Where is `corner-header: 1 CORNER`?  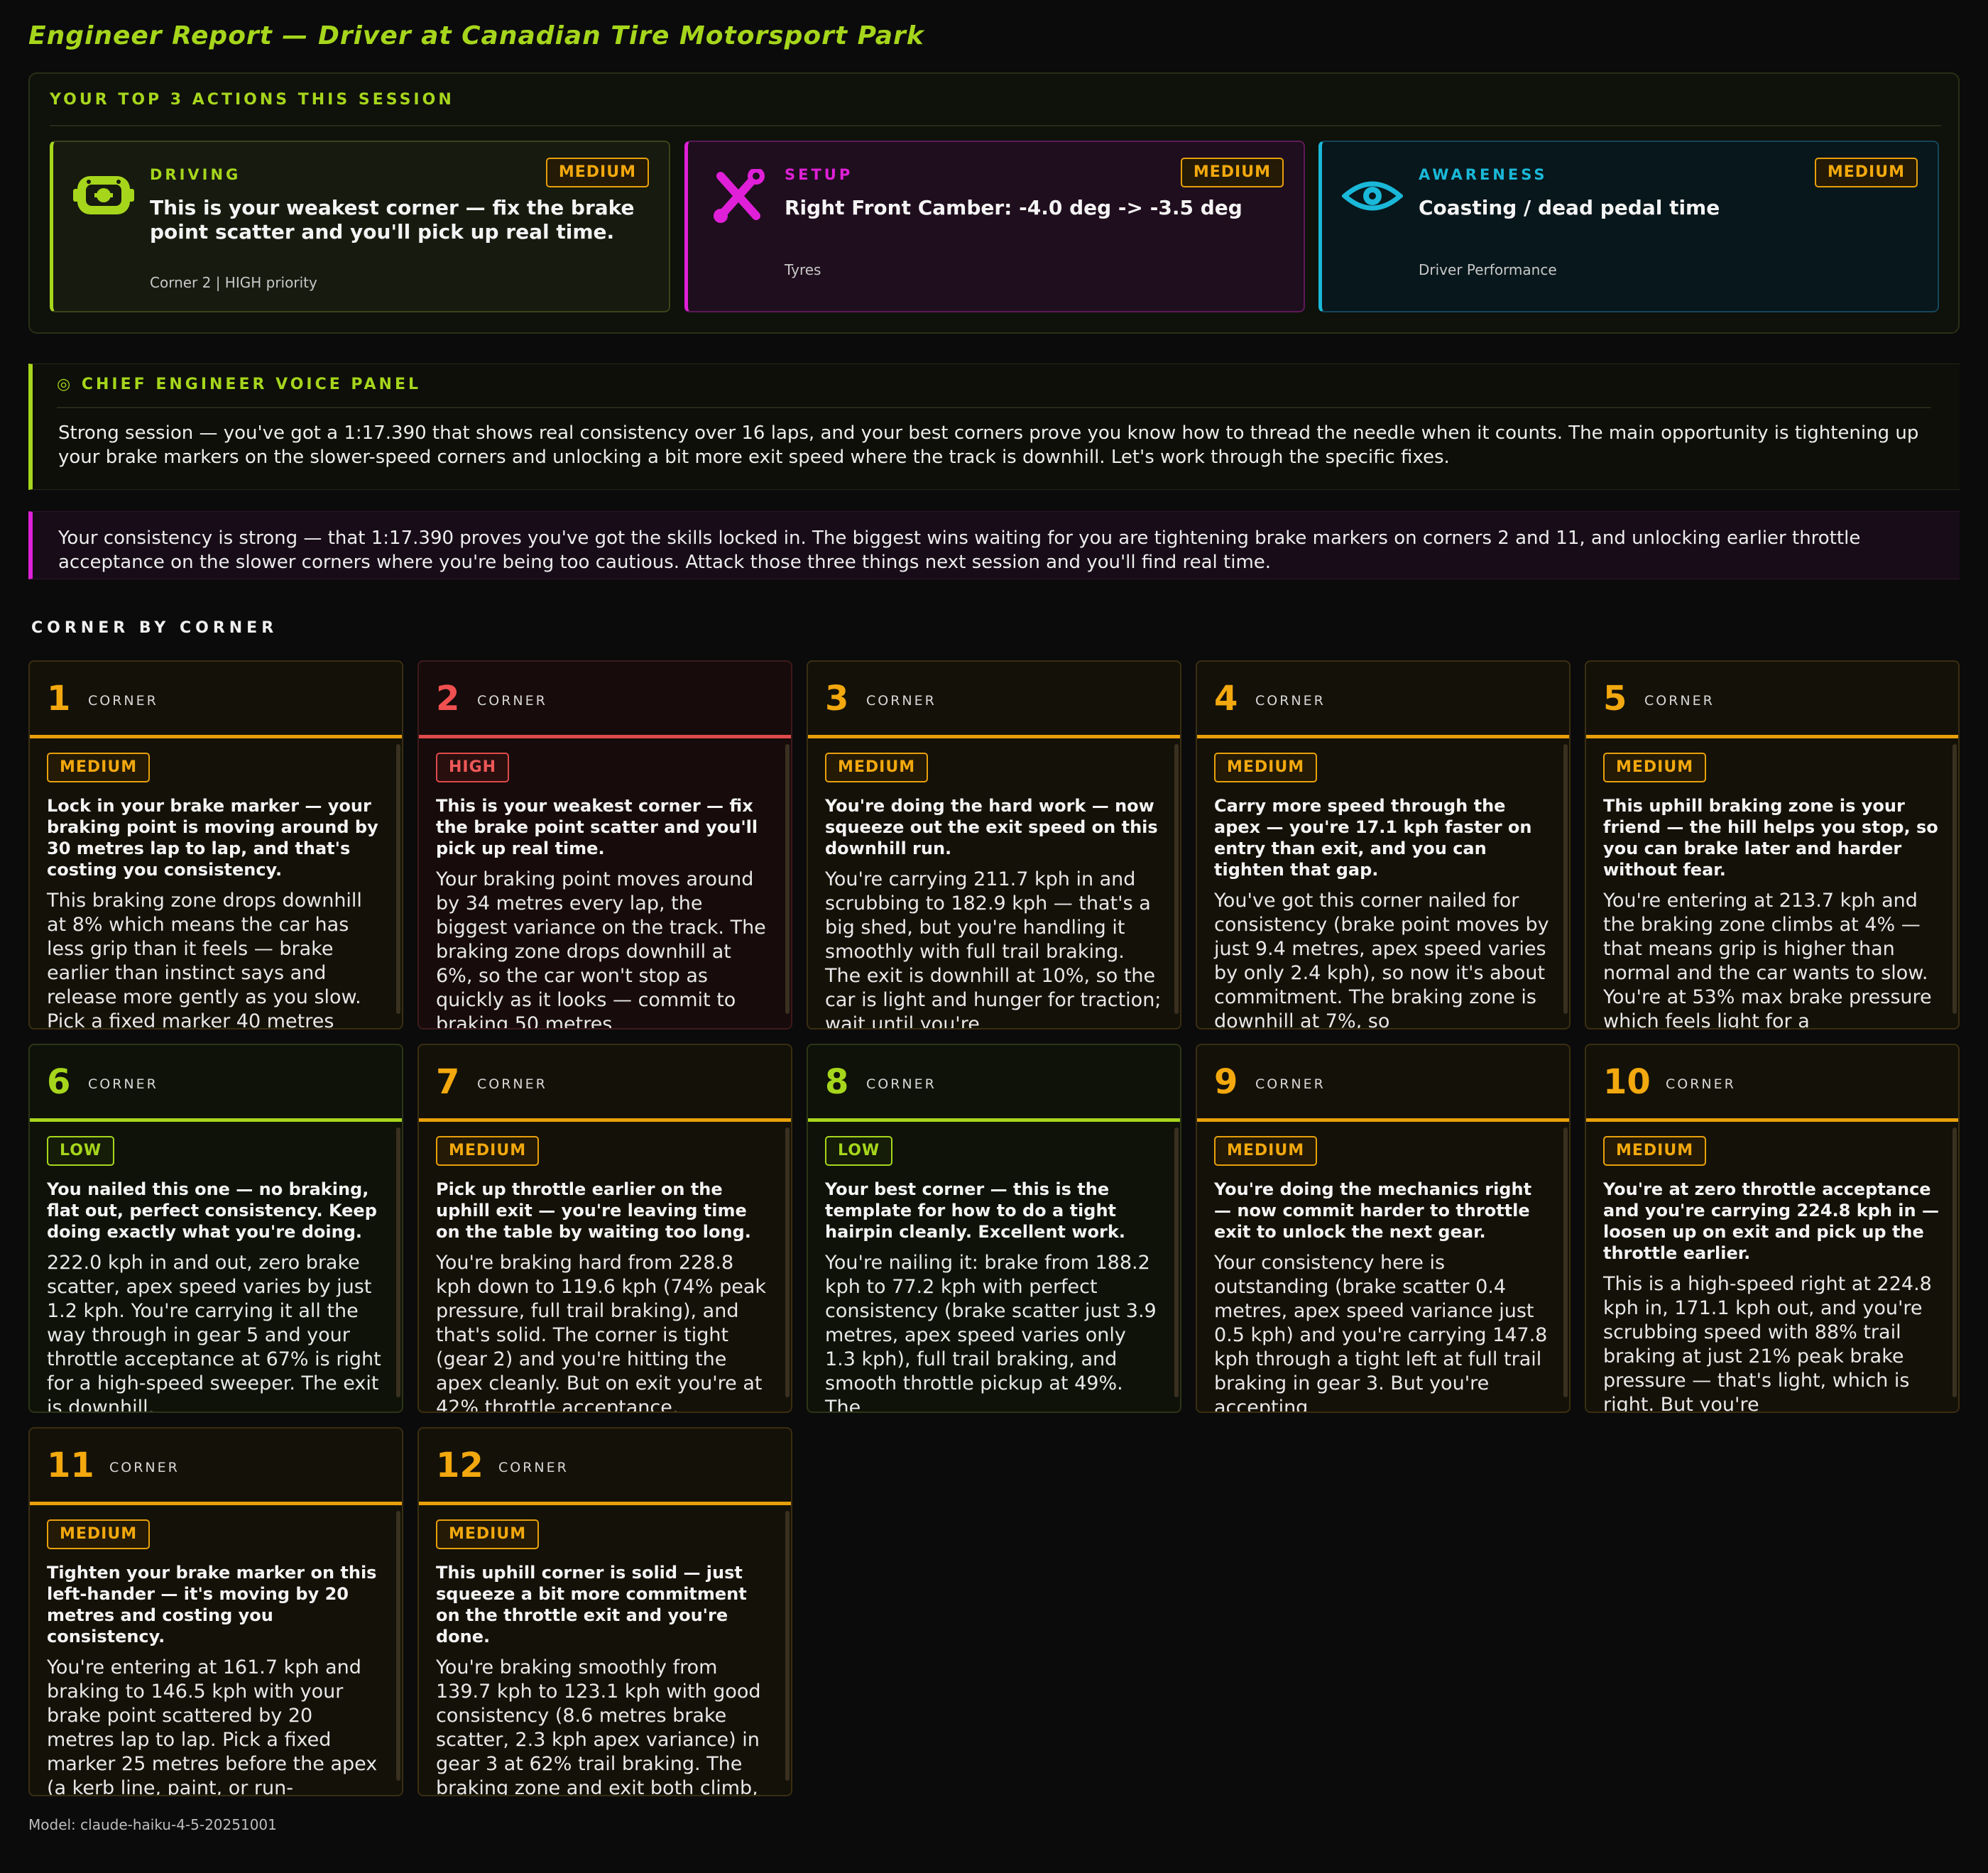 corner-header: 1 CORNER is located at coordinates (216, 700).